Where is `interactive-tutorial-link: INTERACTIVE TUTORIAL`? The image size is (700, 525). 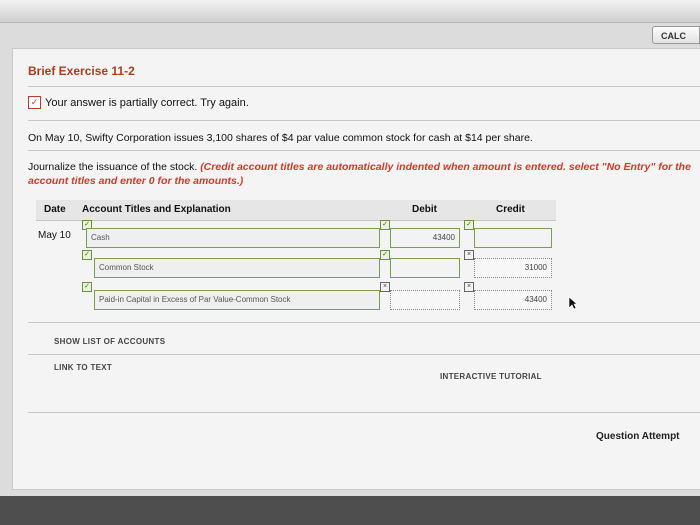
interactive-tutorial-link: INTERACTIVE TUTORIAL is located at coordinates (491, 376).